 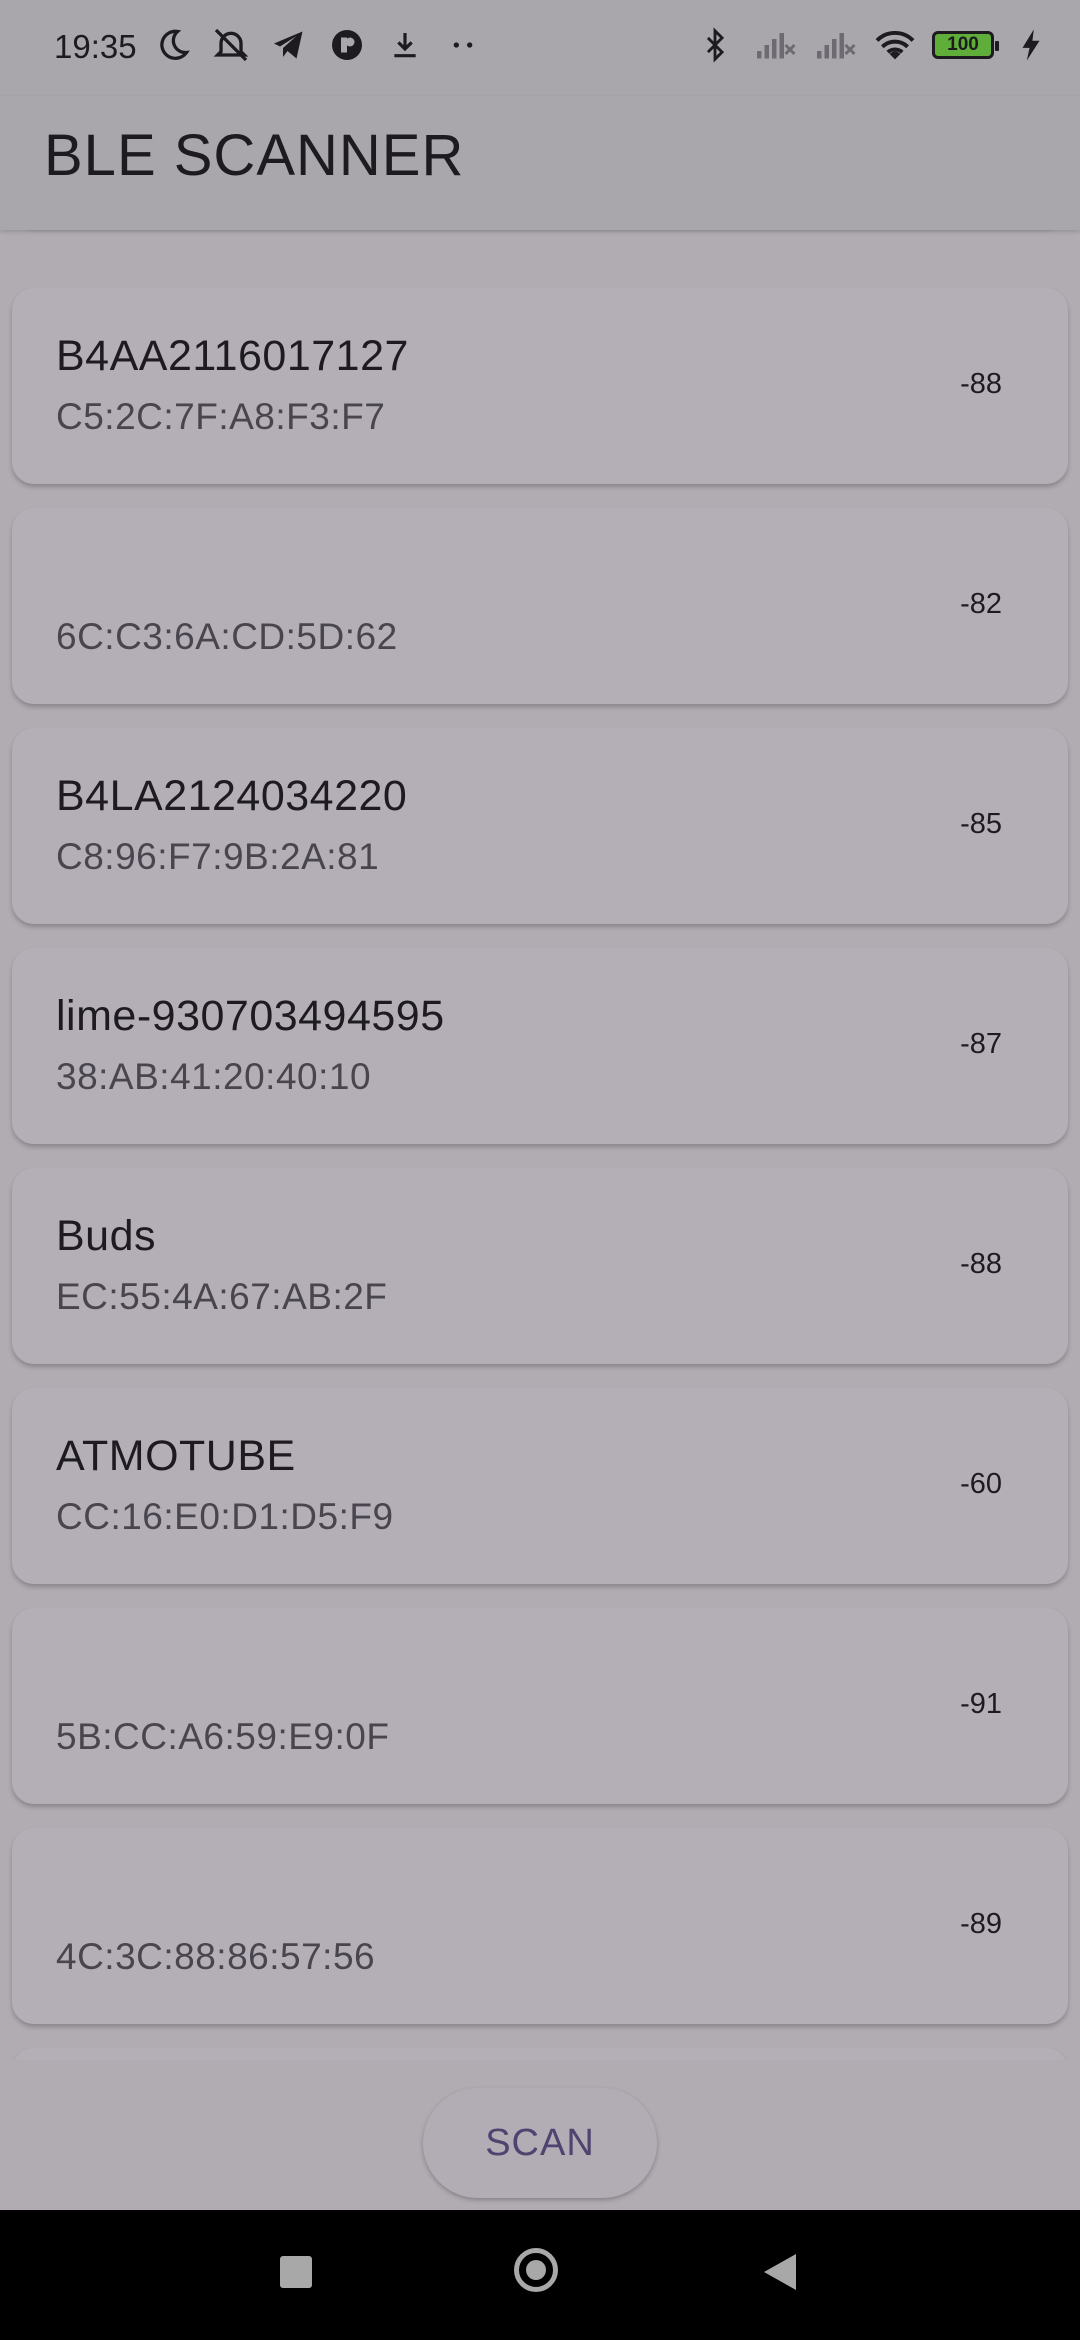 I want to click on device-rssi: -89, so click(x=981, y=1924).